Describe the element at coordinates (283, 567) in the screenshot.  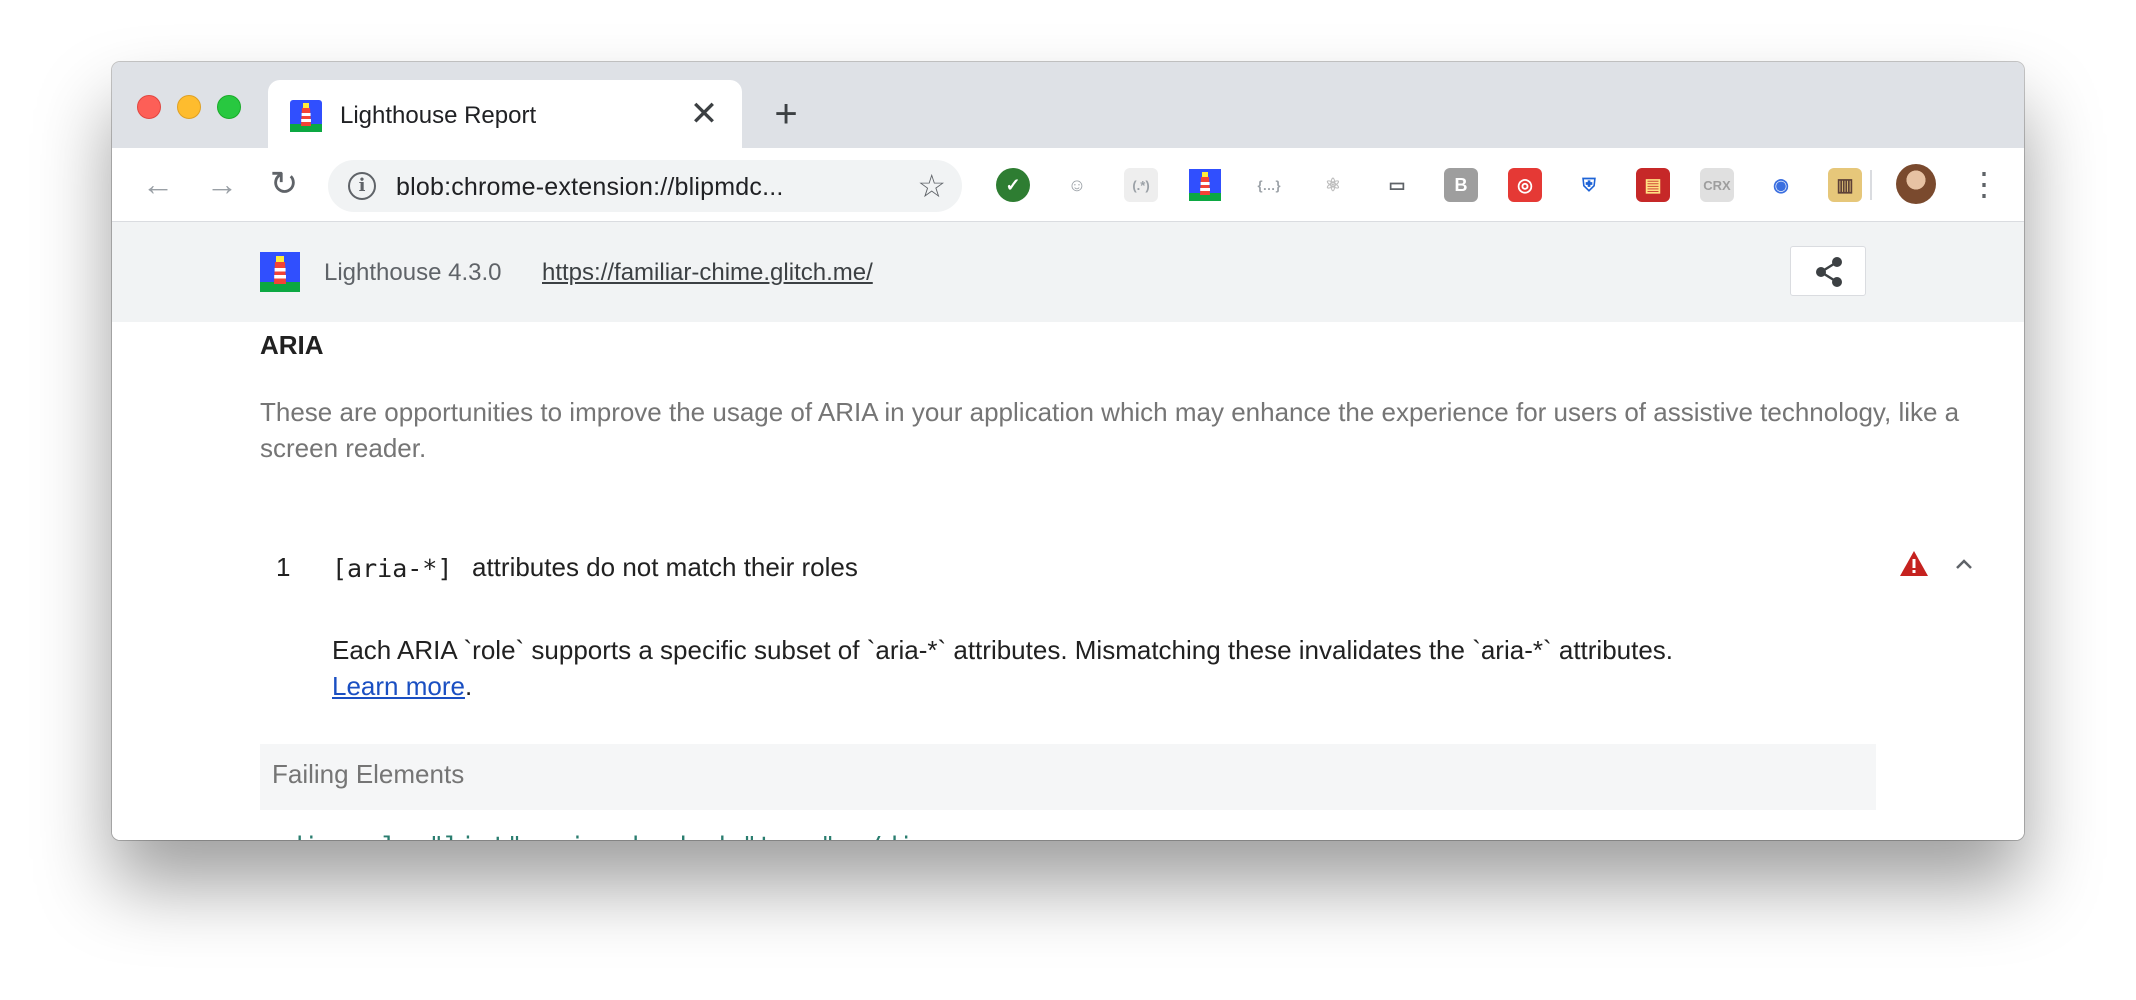
I see `audit-index: 1` at that location.